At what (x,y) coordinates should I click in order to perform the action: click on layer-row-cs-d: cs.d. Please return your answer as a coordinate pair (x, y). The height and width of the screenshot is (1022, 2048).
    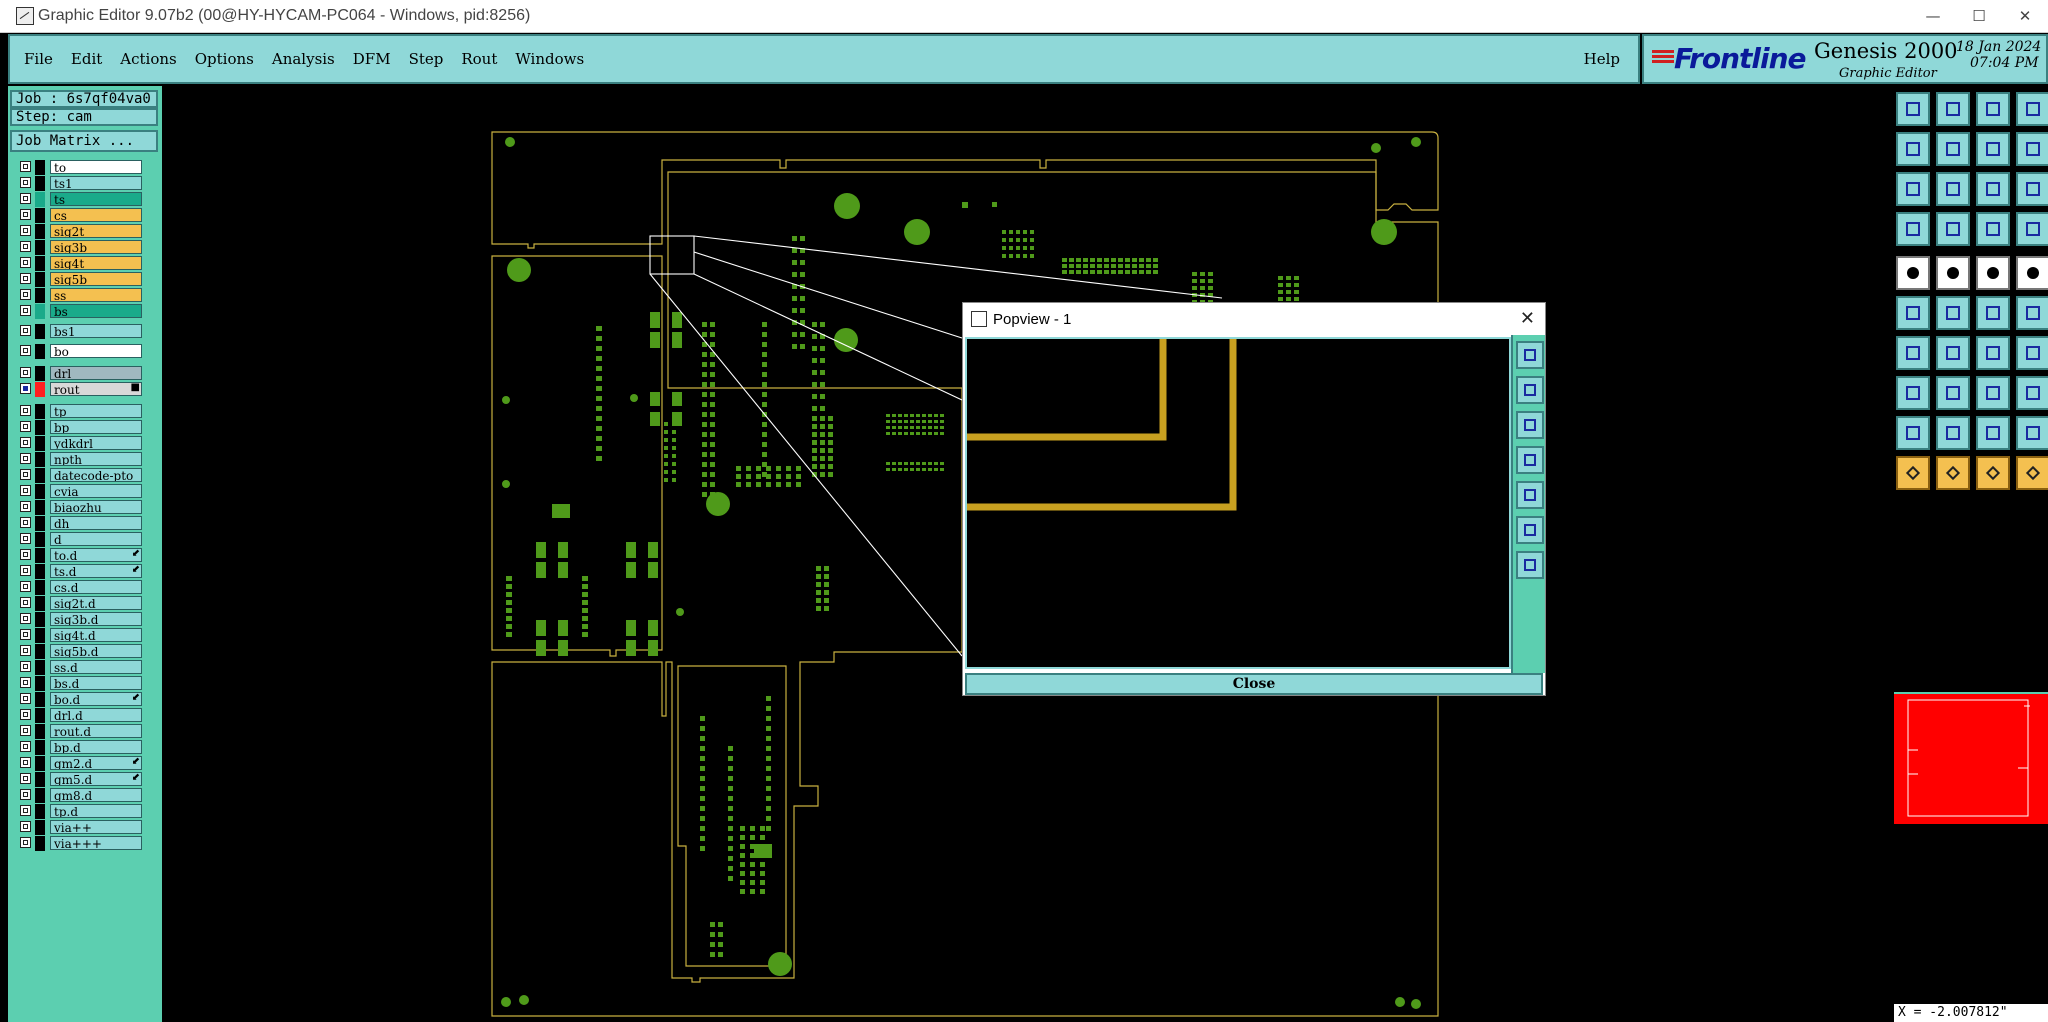
    Looking at the image, I should click on (77, 587).